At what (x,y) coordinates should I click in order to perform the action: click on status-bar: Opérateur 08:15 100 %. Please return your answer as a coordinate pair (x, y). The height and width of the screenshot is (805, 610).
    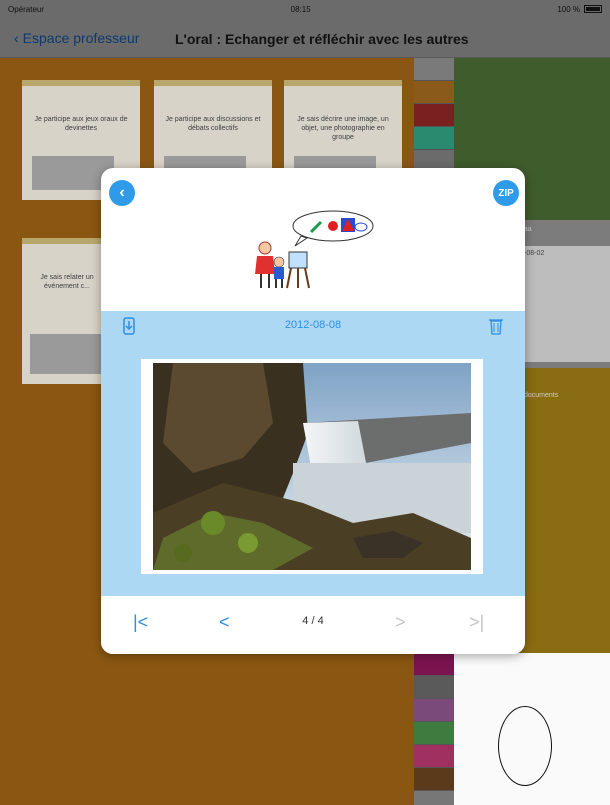
    Looking at the image, I should click on (305, 9).